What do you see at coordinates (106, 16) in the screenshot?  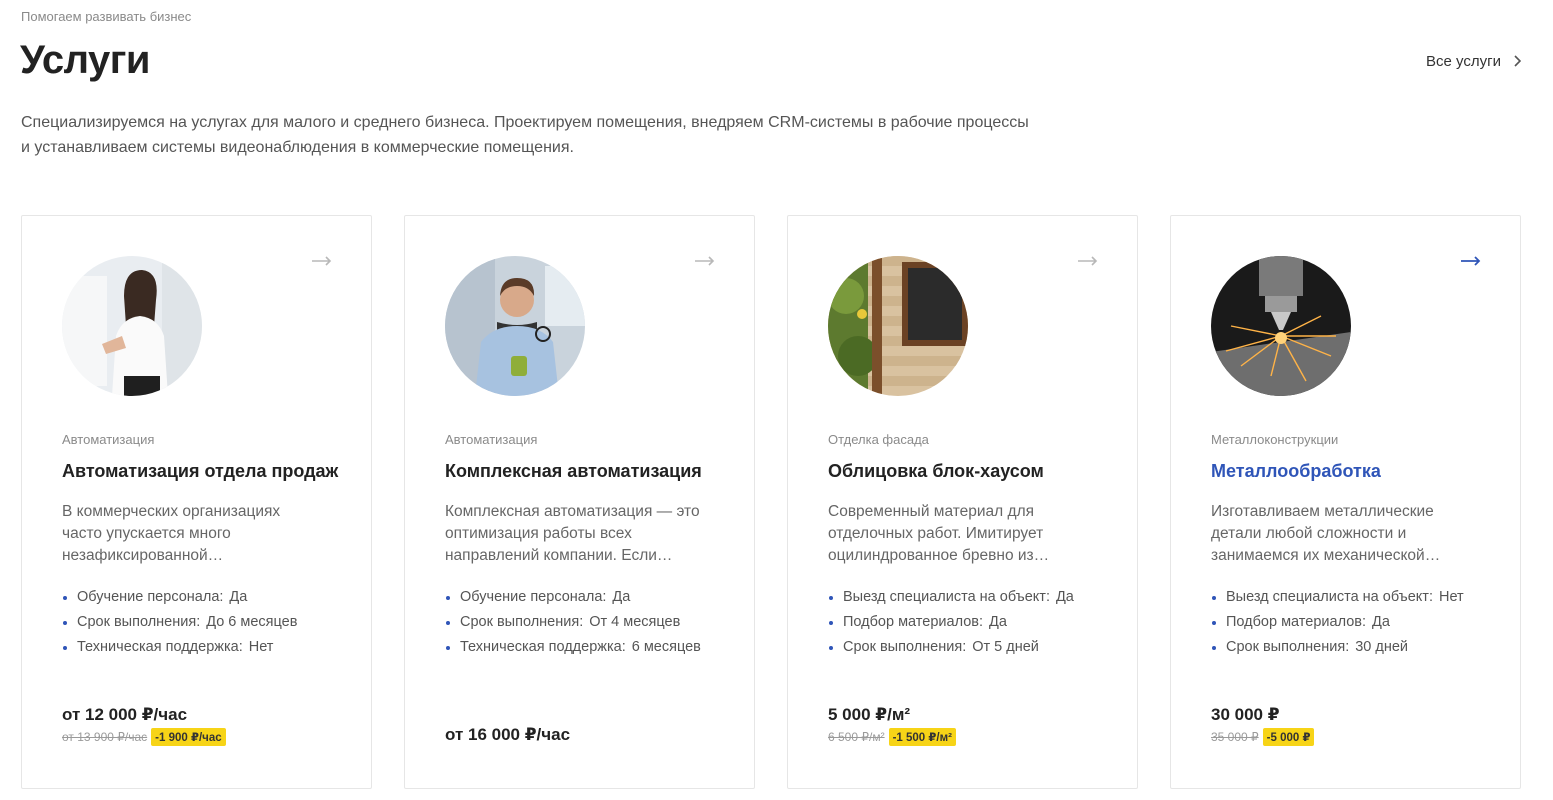 I see `eyebrow: Помогаем развивать бизнес` at bounding box center [106, 16].